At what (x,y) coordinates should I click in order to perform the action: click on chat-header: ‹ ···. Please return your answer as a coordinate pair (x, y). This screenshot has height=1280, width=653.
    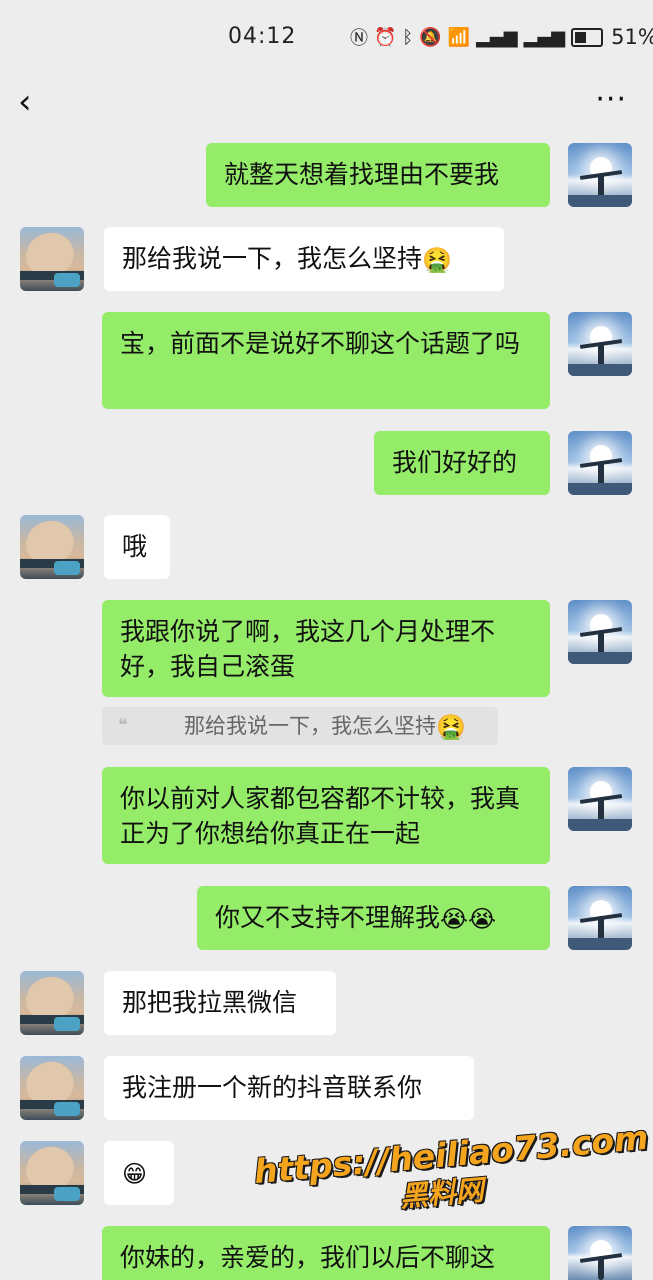
    Looking at the image, I should click on (326, 103).